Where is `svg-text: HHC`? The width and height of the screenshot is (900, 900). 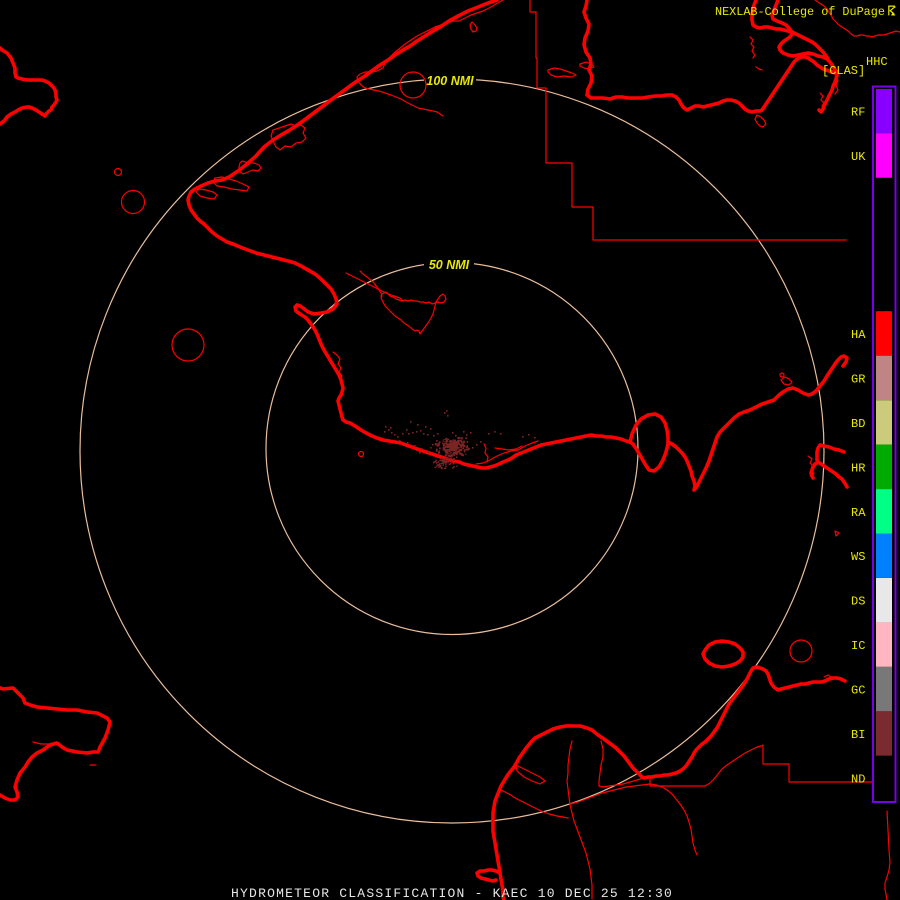
svg-text: HHC is located at coordinates (877, 62).